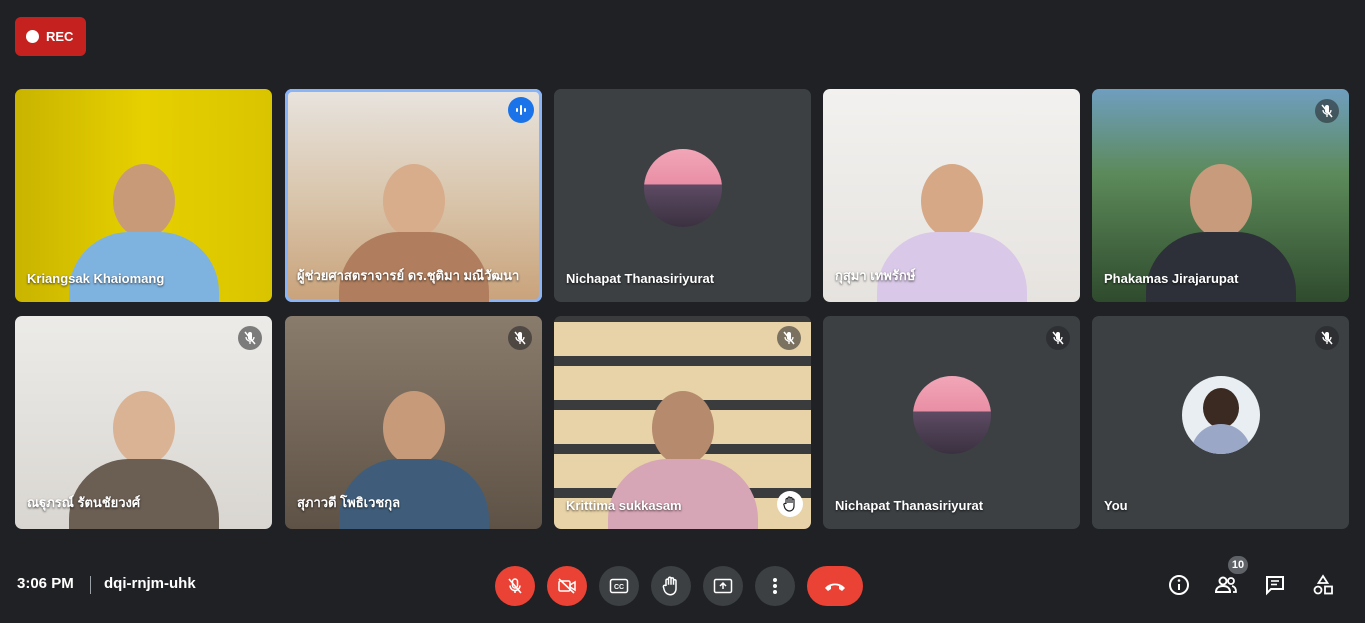 The image size is (1365, 623). What do you see at coordinates (951, 195) in the screenshot?
I see `participant-tile: กุสุมา เทพรักษ์` at bounding box center [951, 195].